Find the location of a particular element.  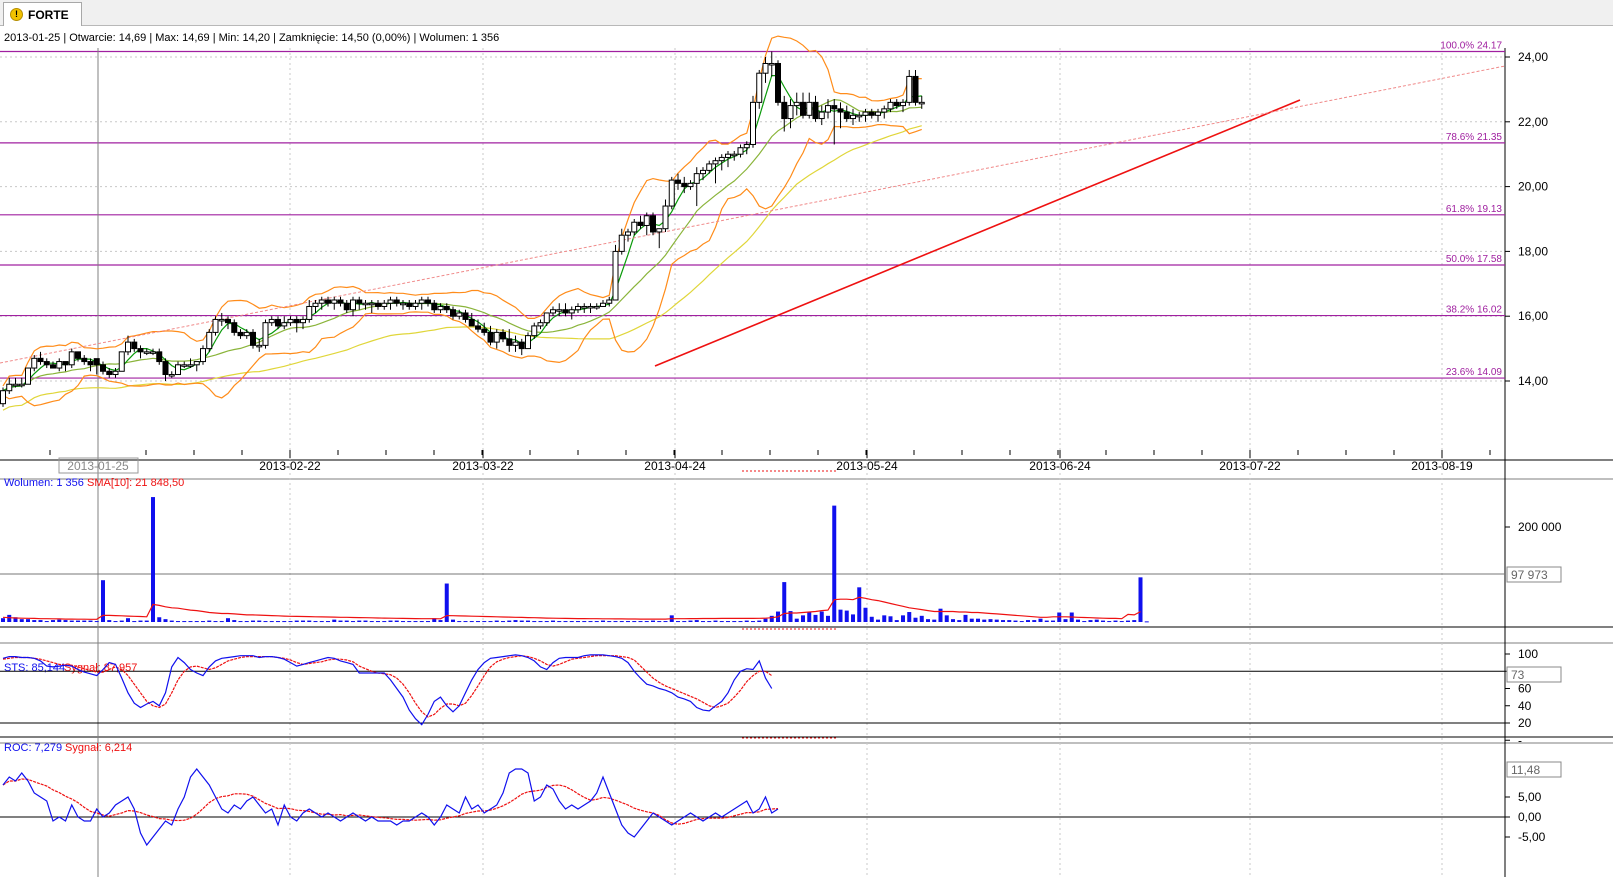

sts-tick-label: 100 is located at coordinates (1528, 654).